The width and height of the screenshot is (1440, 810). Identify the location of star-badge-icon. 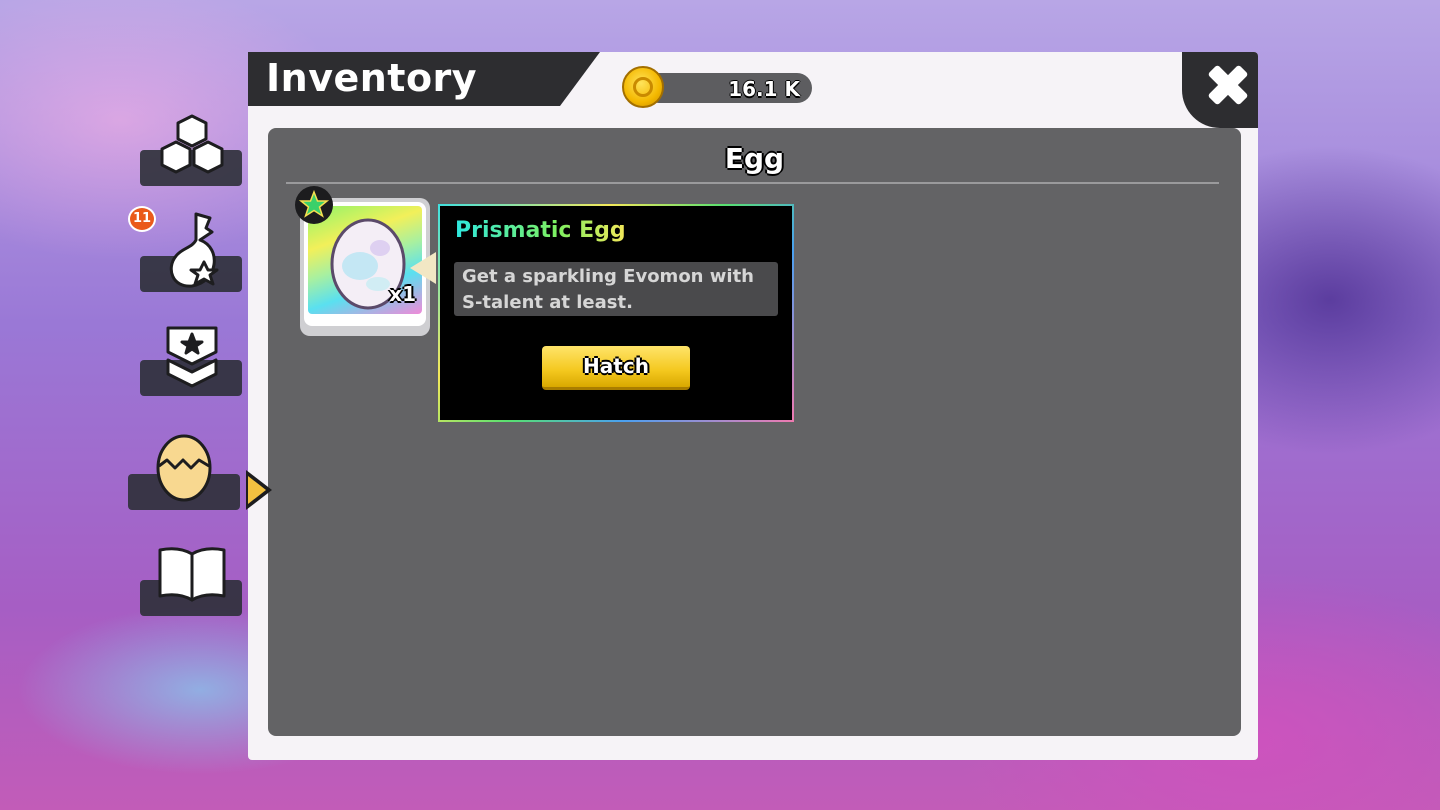
(314, 203).